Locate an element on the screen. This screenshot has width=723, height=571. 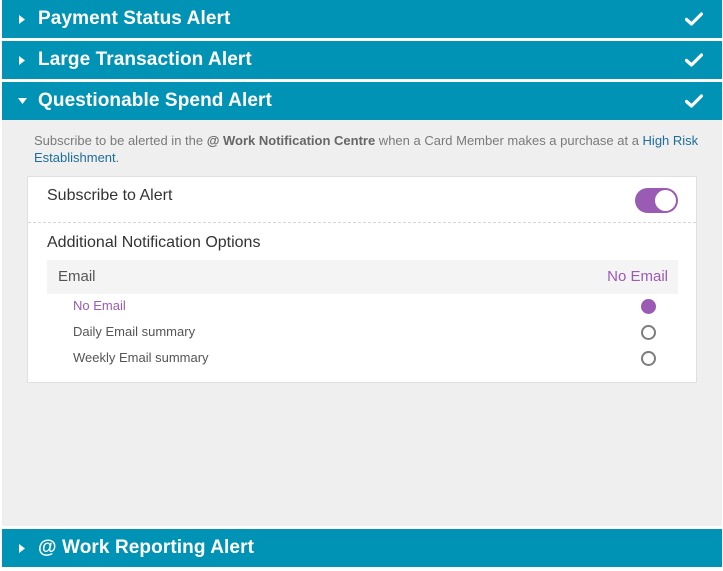
email-selected-value: No Email is located at coordinates (637, 276).